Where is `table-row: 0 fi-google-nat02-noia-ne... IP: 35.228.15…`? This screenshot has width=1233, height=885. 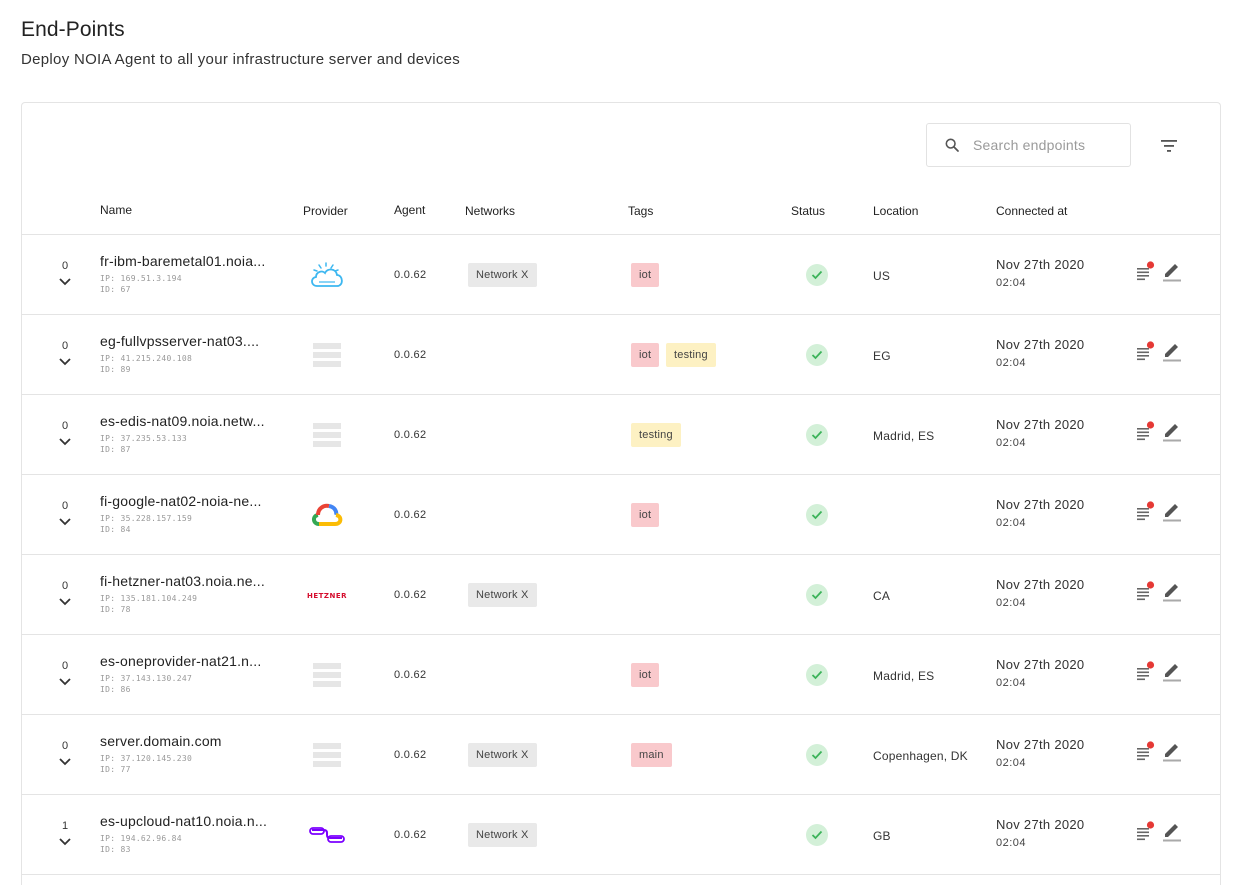
table-row: 0 fi-google-nat02-noia-ne... IP: 35.228.15… is located at coordinates (621, 515).